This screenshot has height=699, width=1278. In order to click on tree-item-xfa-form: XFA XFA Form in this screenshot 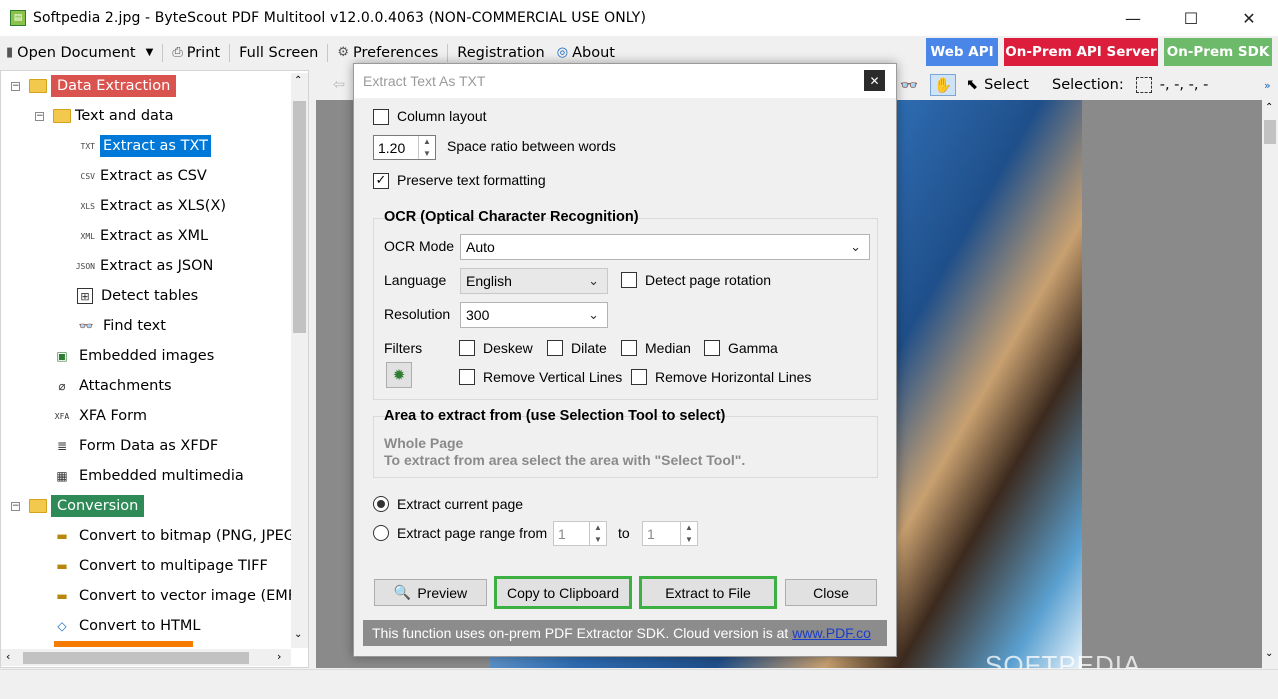, I will do `click(100, 416)`.